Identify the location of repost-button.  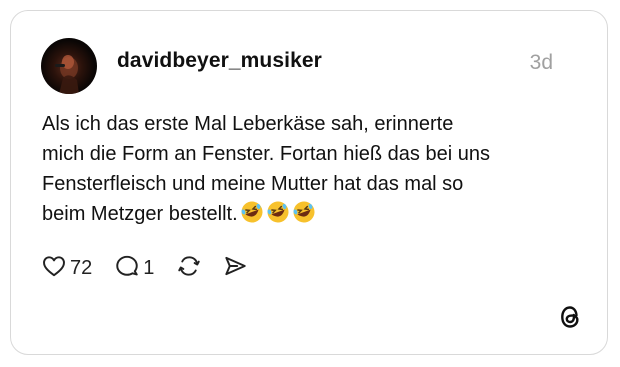
(189, 268).